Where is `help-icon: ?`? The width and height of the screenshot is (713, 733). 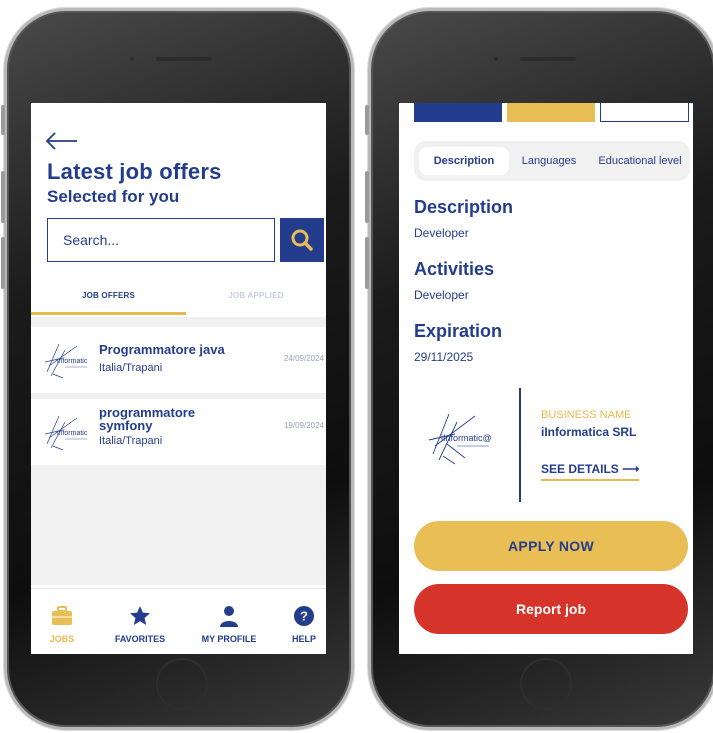 help-icon: ? is located at coordinates (304, 616).